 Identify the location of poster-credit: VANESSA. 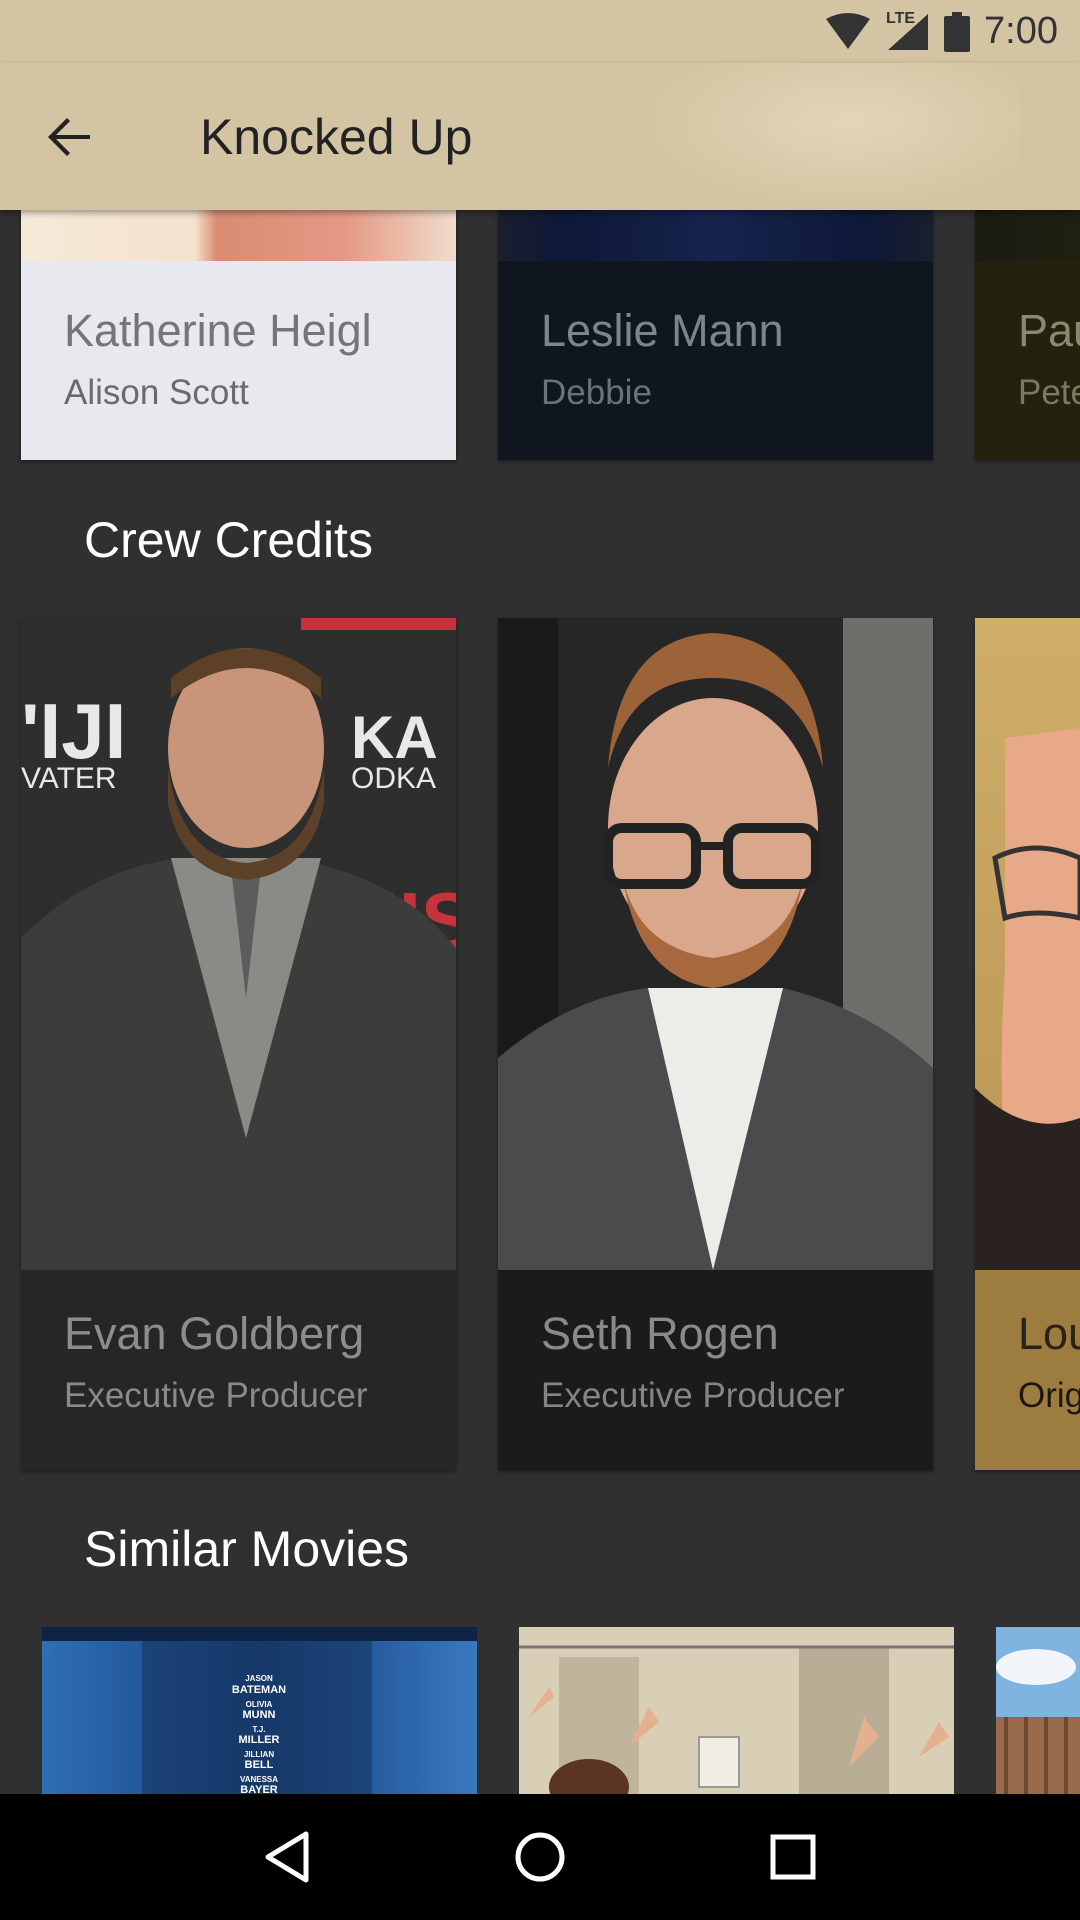
(259, 1779).